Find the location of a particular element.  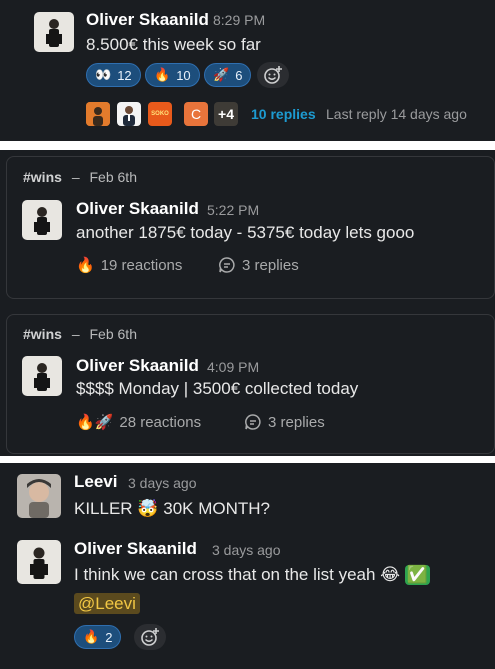

reactions-count-text: 28 reactions is located at coordinates (160, 422).